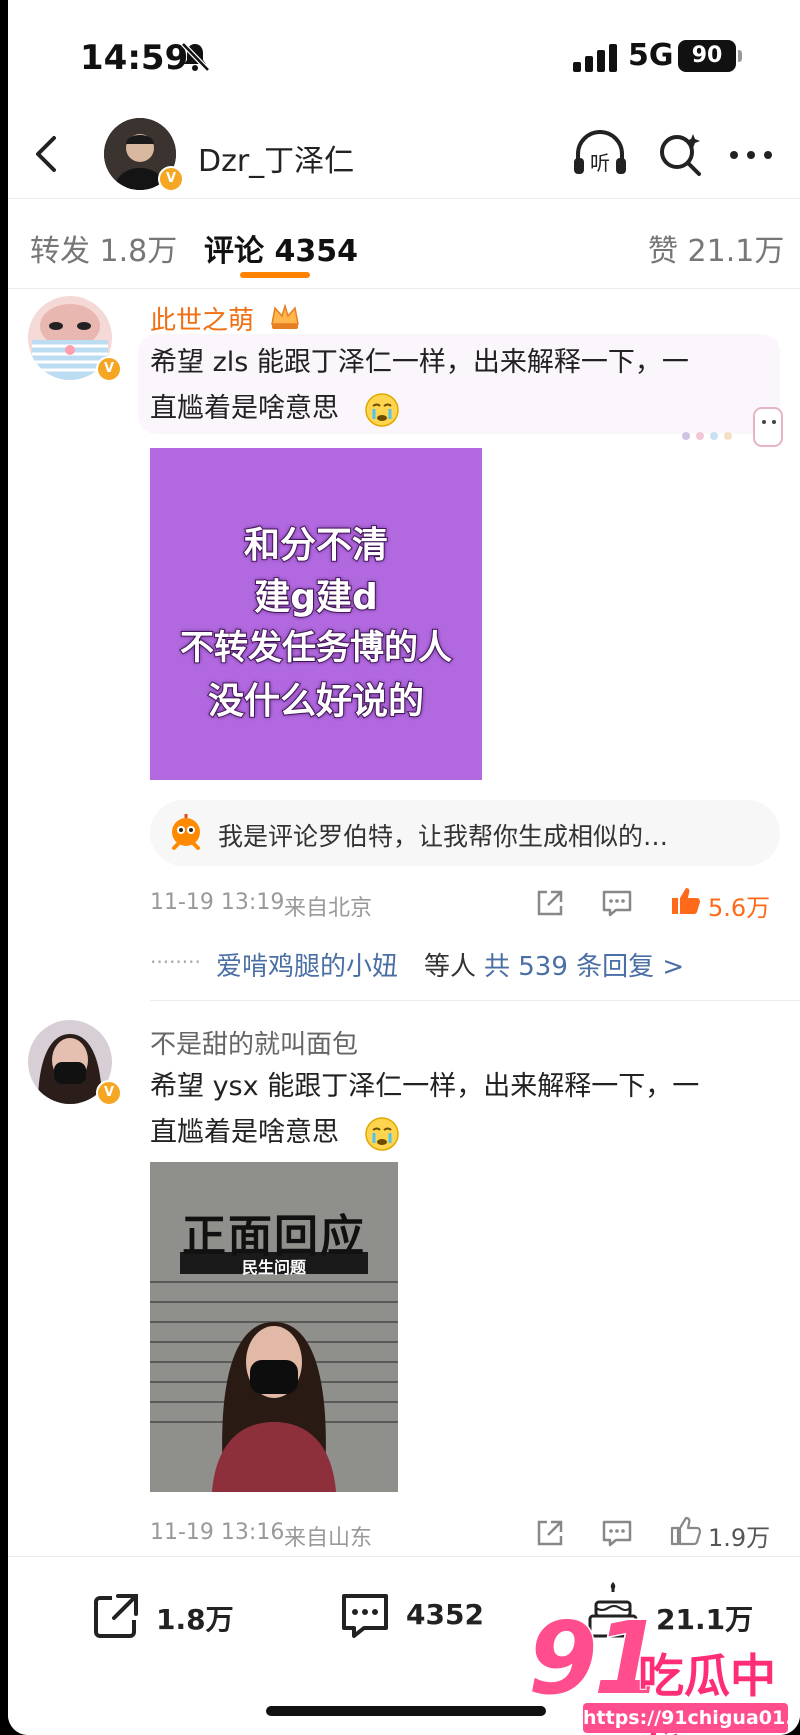 The image size is (800, 1735). I want to click on comment-username: 不是甜的就叫面包, so click(254, 1042).